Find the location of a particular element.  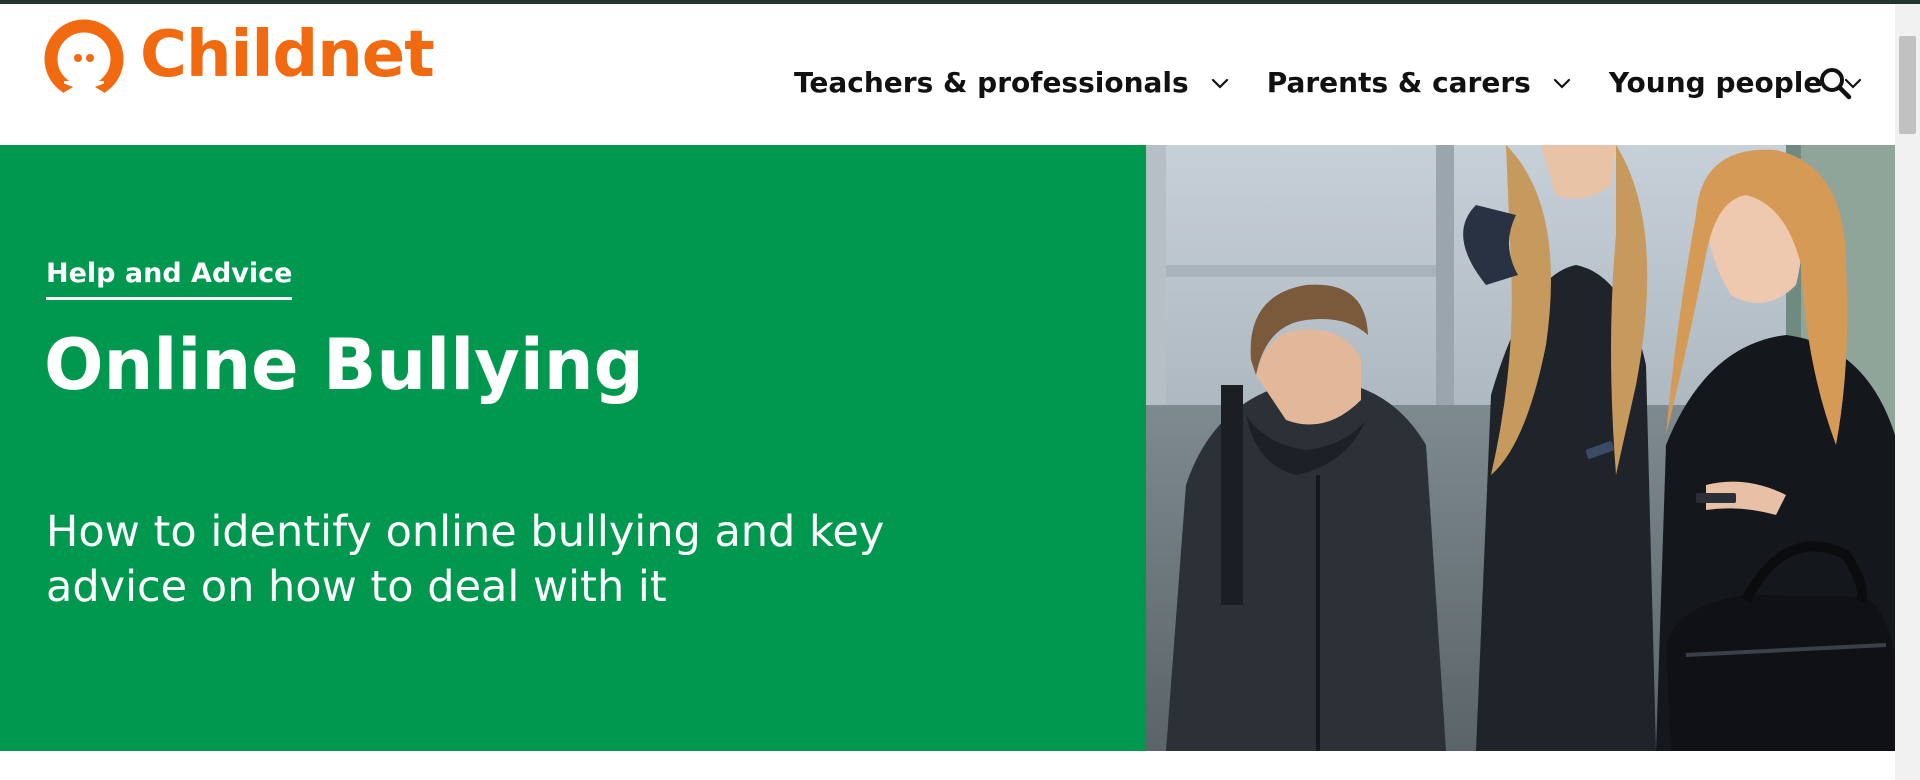

nav-item-parents: Parents & carers is located at coordinates (1419, 82).